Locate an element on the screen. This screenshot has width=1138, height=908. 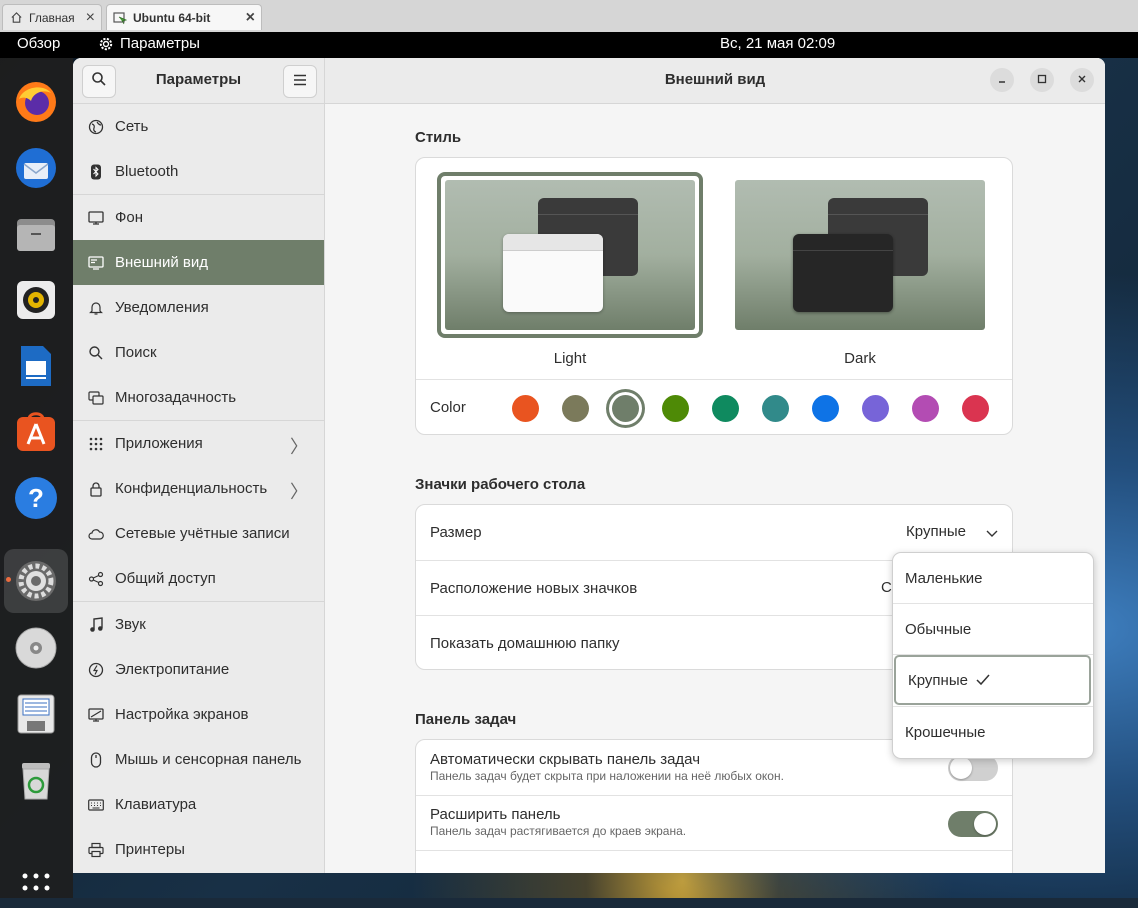
next-dock-setting-row is located at coordinates (714, 861).